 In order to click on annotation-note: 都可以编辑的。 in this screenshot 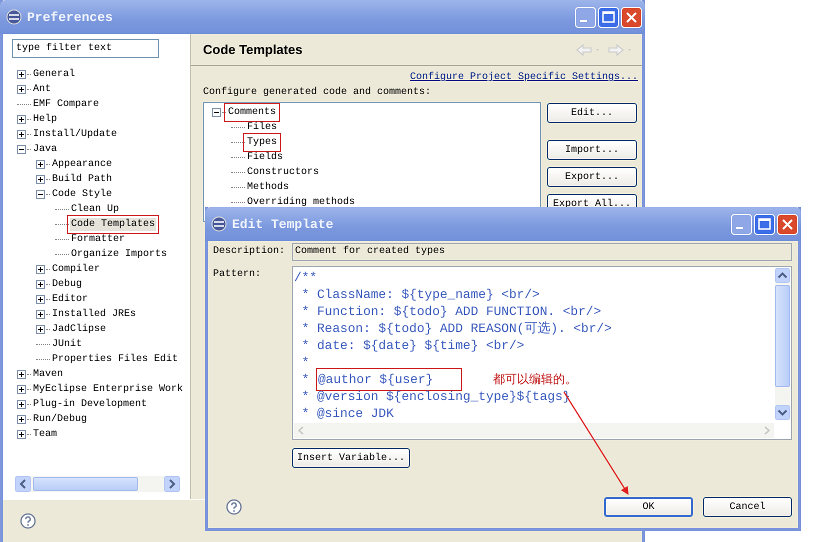, I will do `click(535, 379)`.